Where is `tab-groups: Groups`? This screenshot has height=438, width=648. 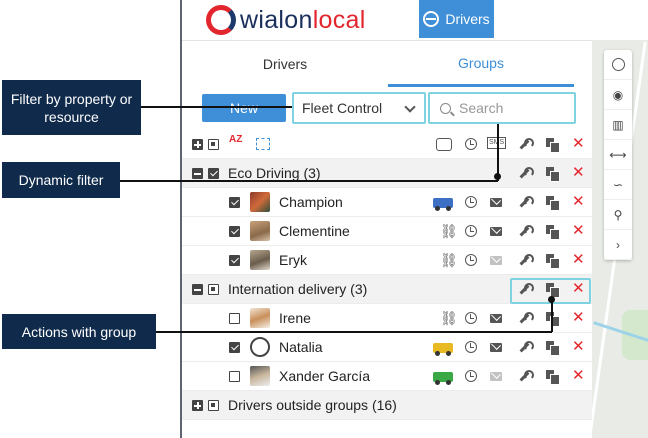
tab-groups: Groups is located at coordinates (481, 64).